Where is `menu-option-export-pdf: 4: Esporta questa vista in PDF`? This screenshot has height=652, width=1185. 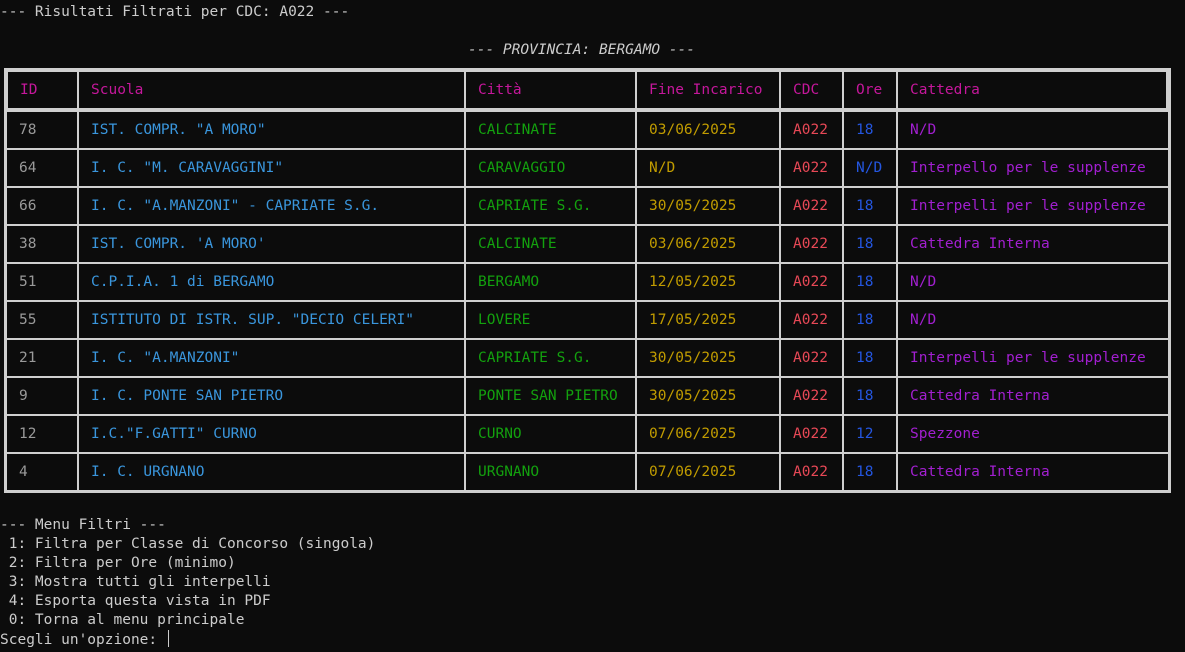
menu-option-export-pdf: 4: Esporta questa vista in PDF is located at coordinates (135, 601).